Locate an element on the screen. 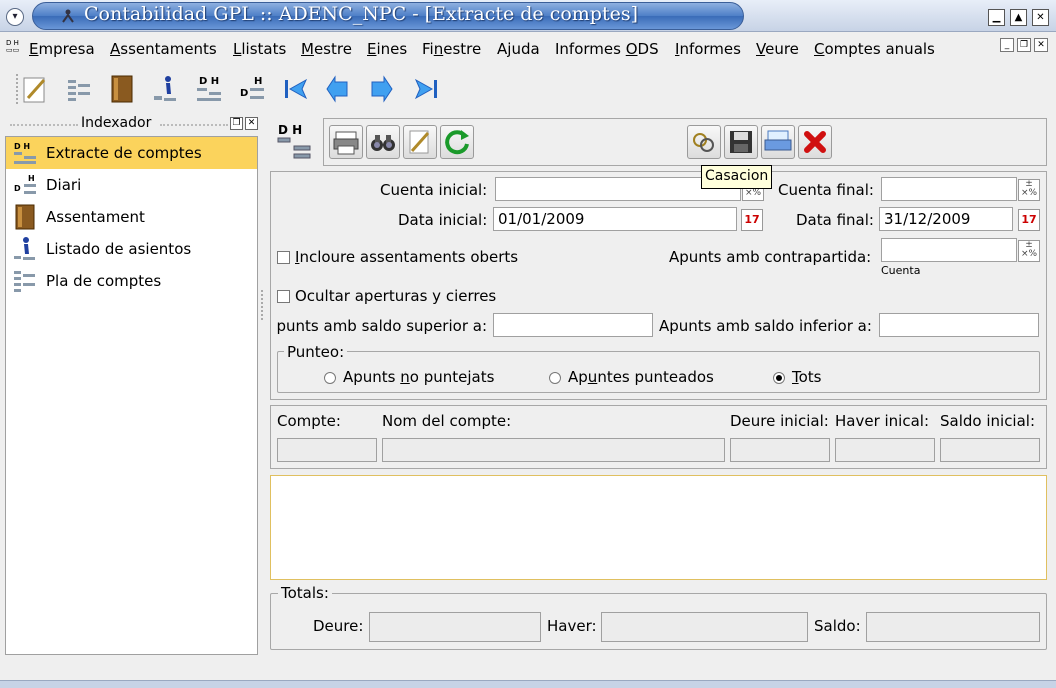  journal-dh-icon: D H is located at coordinates (209, 89).